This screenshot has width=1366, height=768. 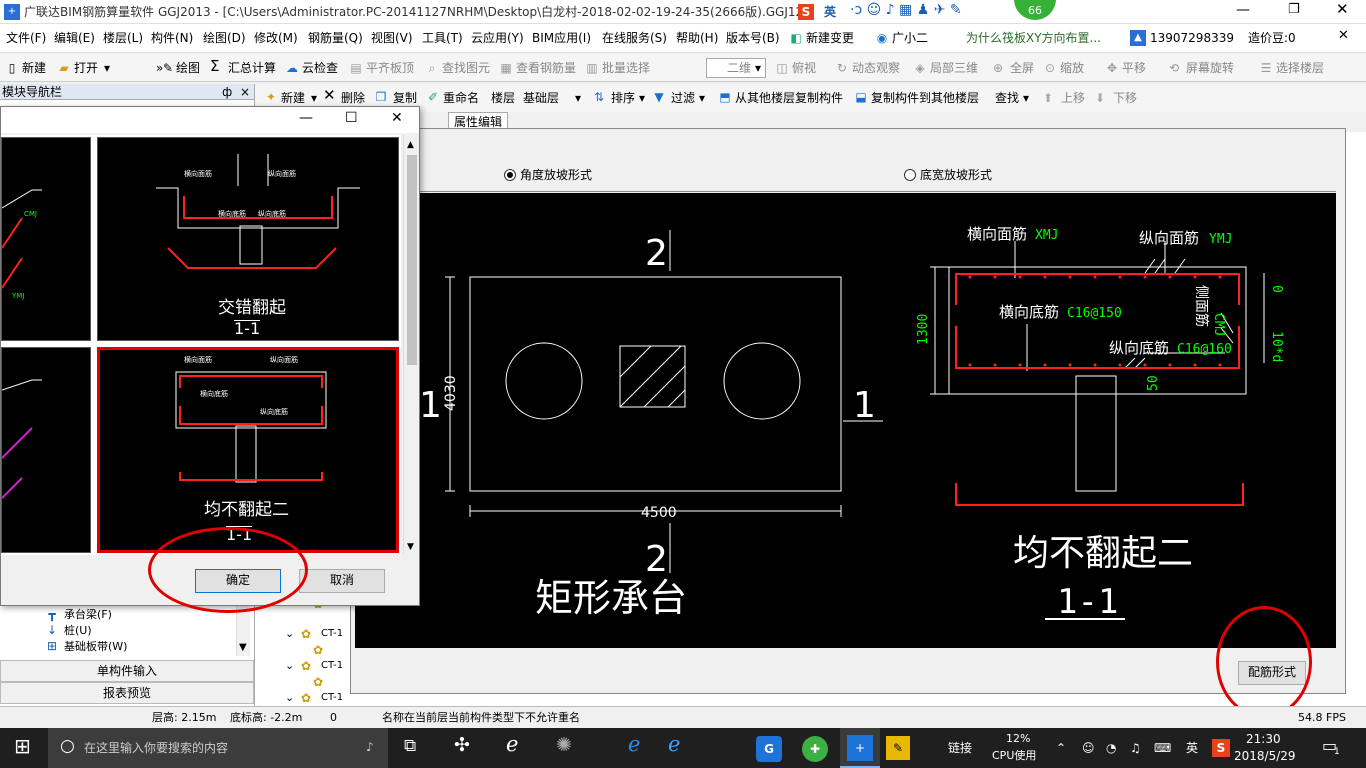 What do you see at coordinates (1162, 748) in the screenshot?
I see `tray-keyboard-icon: ⌨` at bounding box center [1162, 748].